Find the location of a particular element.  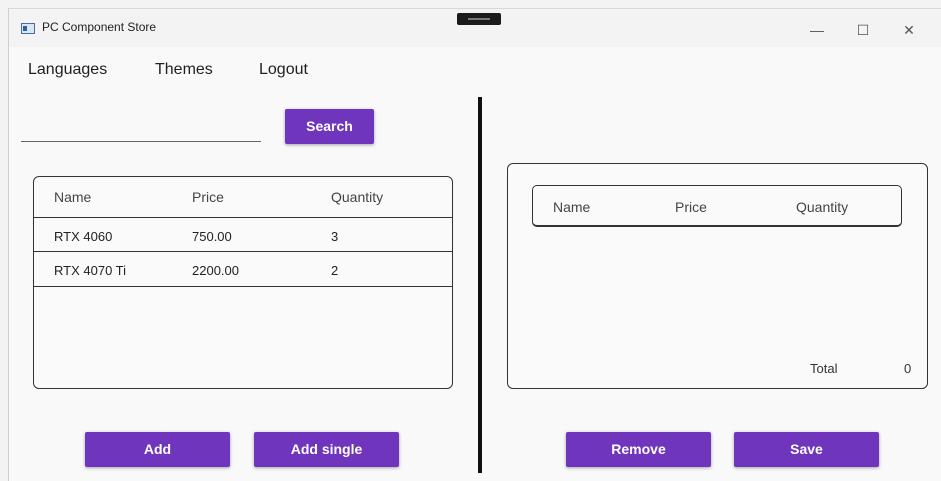

menu-item-languages: Languages is located at coordinates (67, 70).